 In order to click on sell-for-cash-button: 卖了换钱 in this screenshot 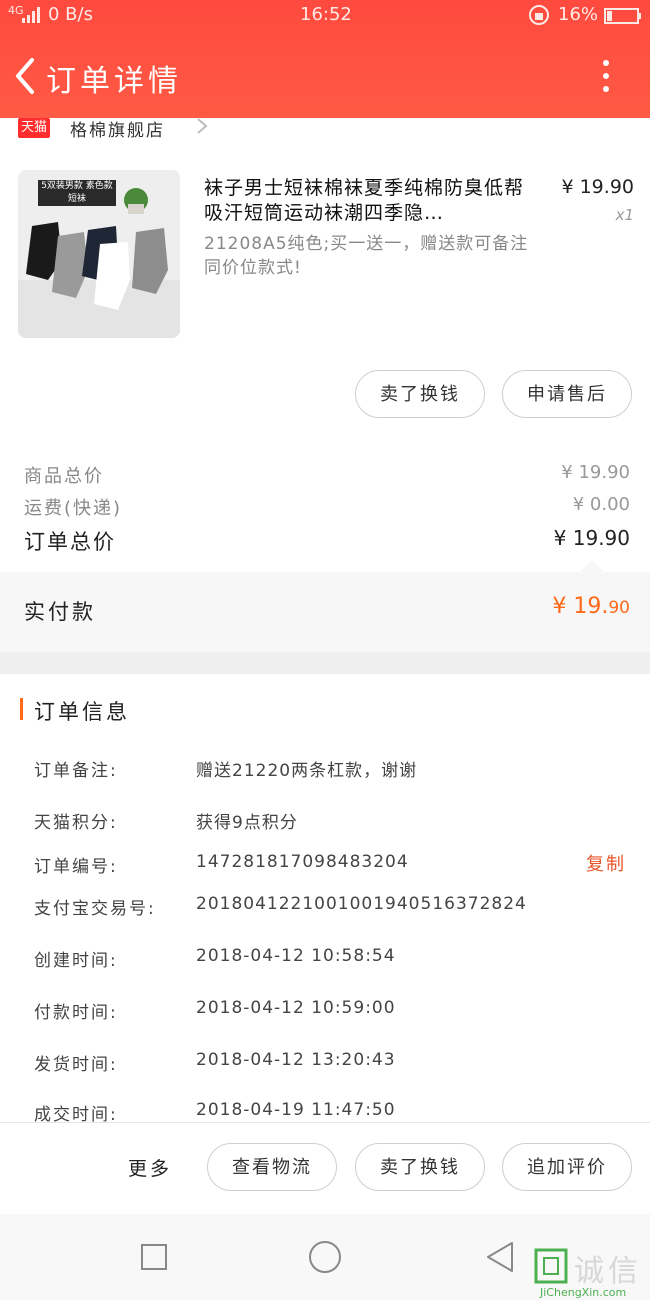, I will do `click(420, 394)`.